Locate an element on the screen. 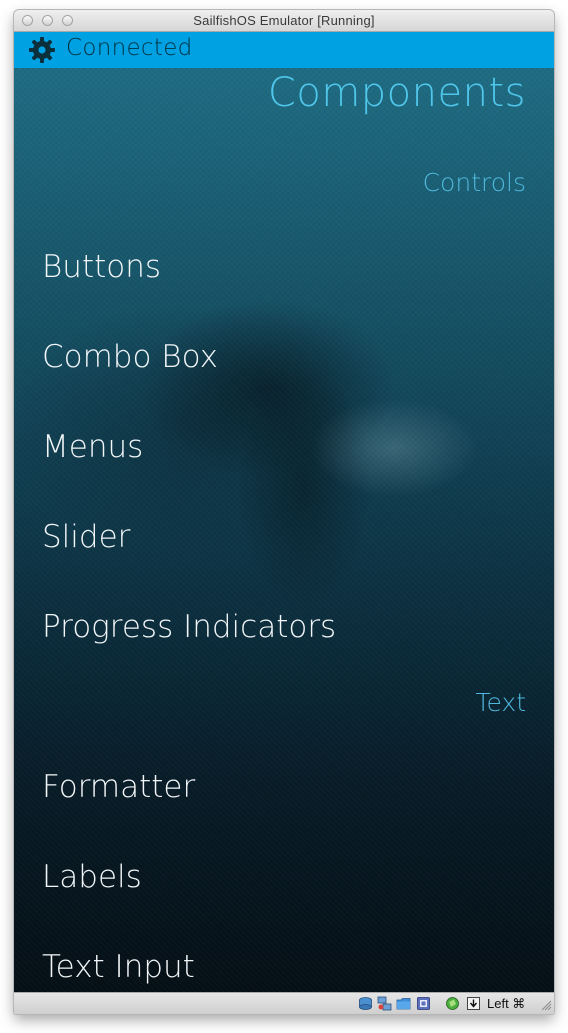  section-header-text: Text is located at coordinates (500, 702).